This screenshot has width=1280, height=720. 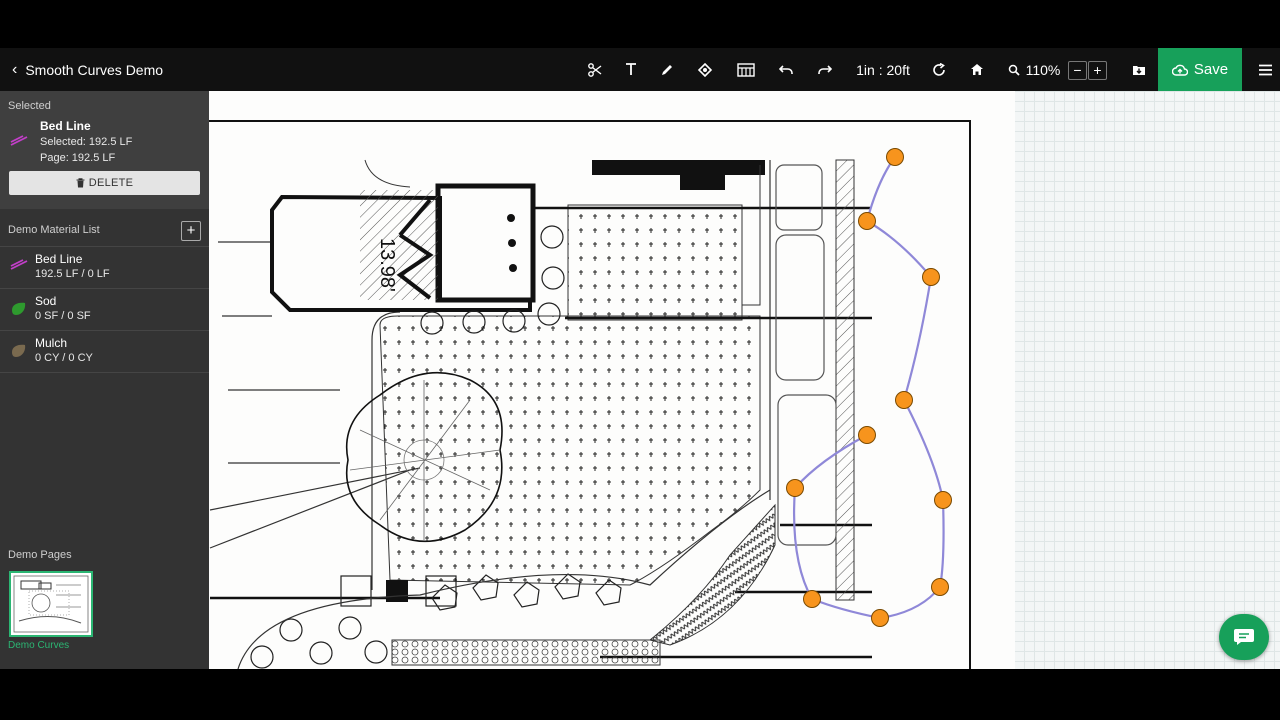 What do you see at coordinates (1043, 69) in the screenshot?
I see `zoom-level: 110%` at bounding box center [1043, 69].